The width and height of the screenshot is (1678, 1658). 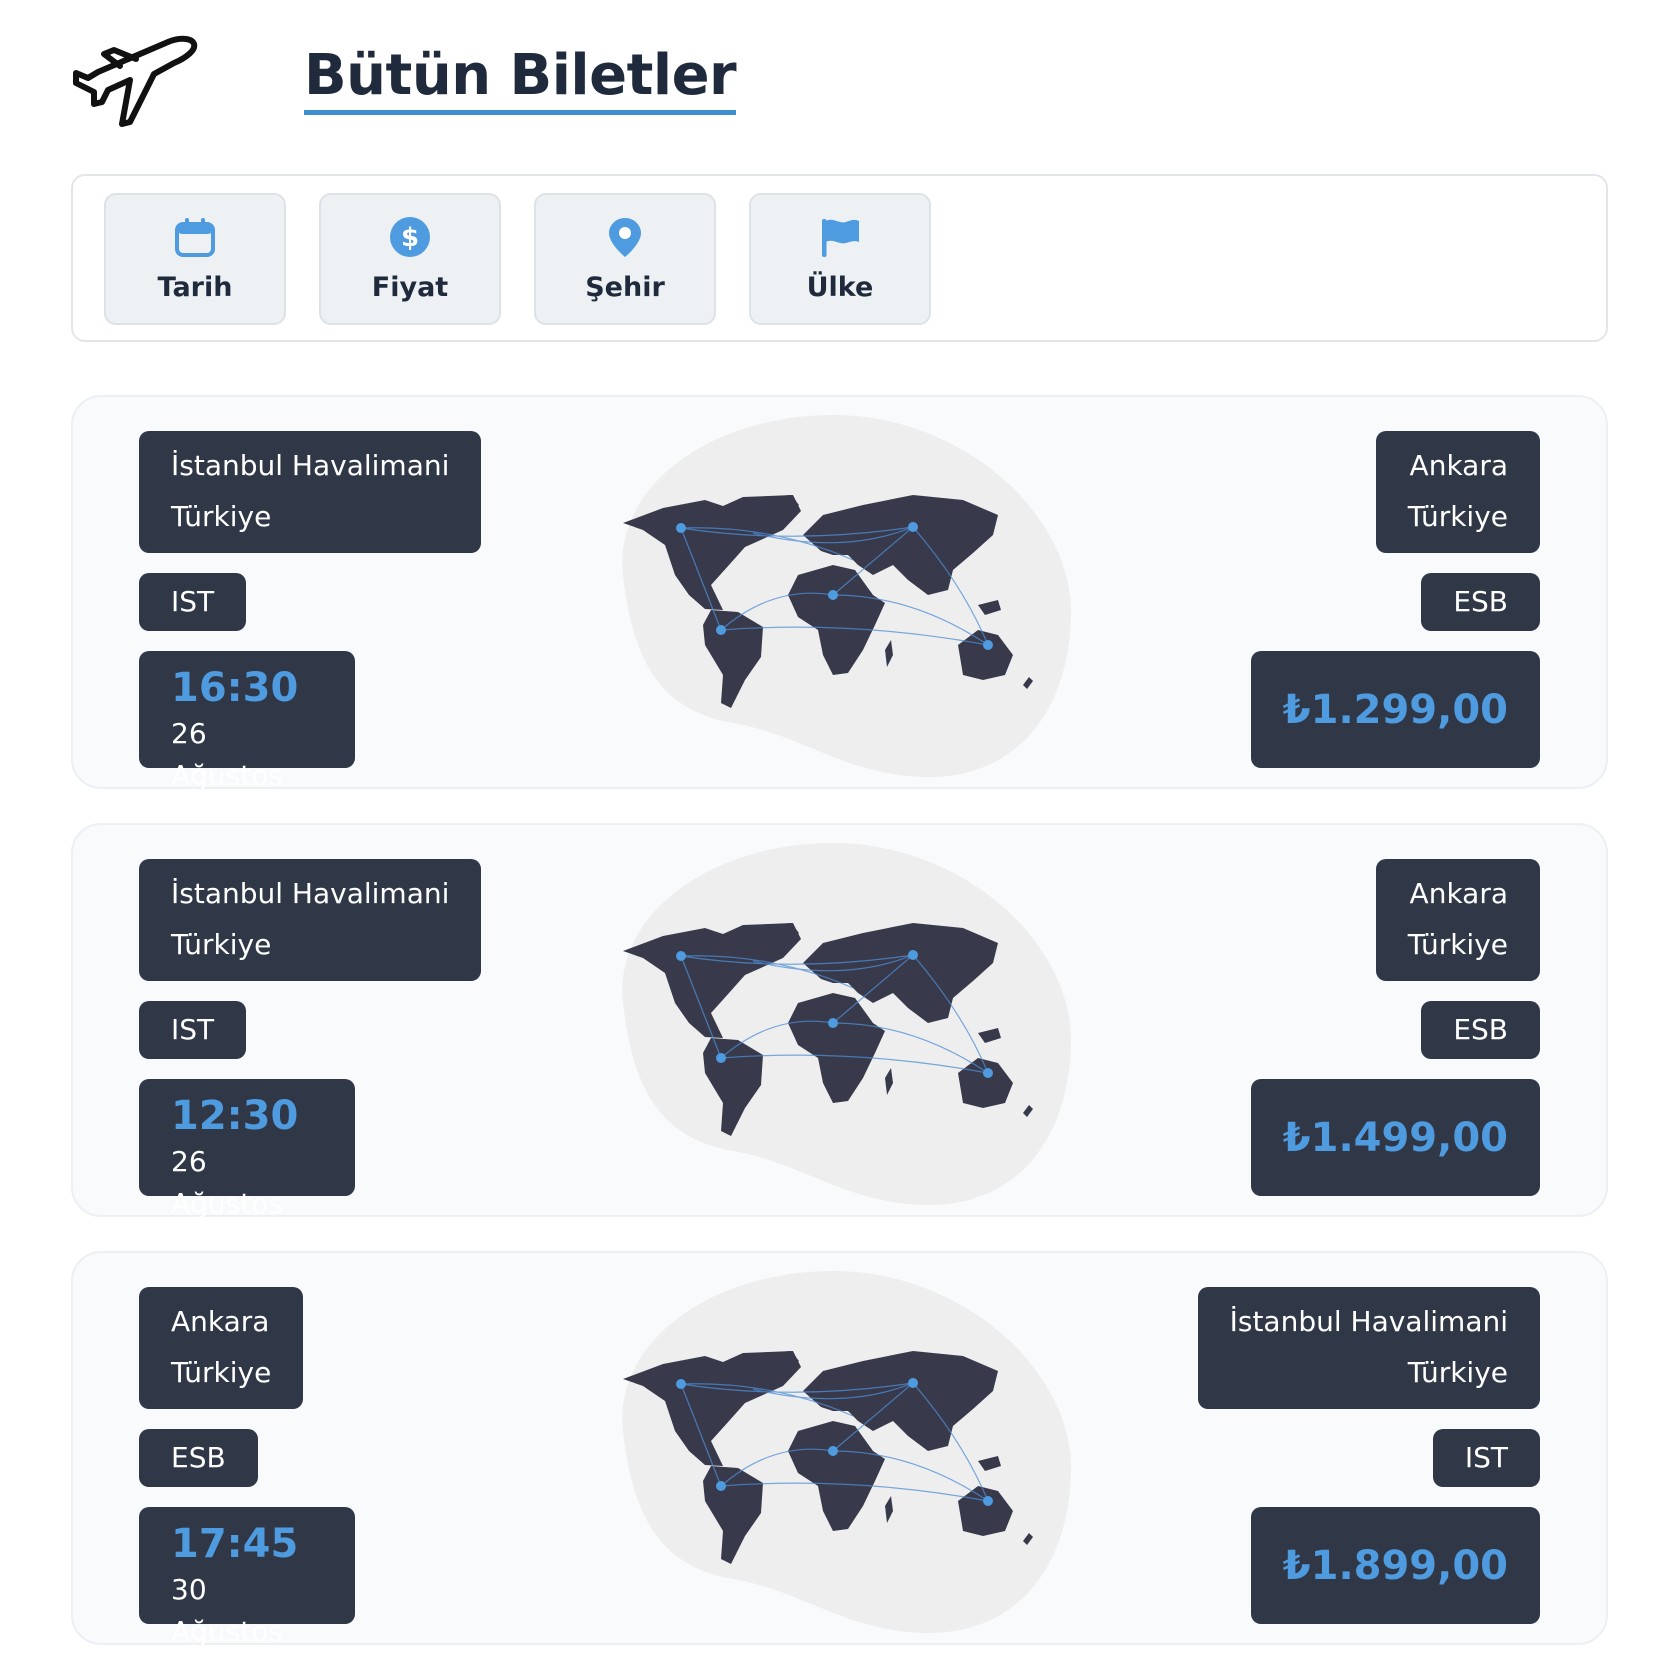 What do you see at coordinates (1368, 1321) in the screenshot?
I see `arrival-airport: İstanbul Havalimani` at bounding box center [1368, 1321].